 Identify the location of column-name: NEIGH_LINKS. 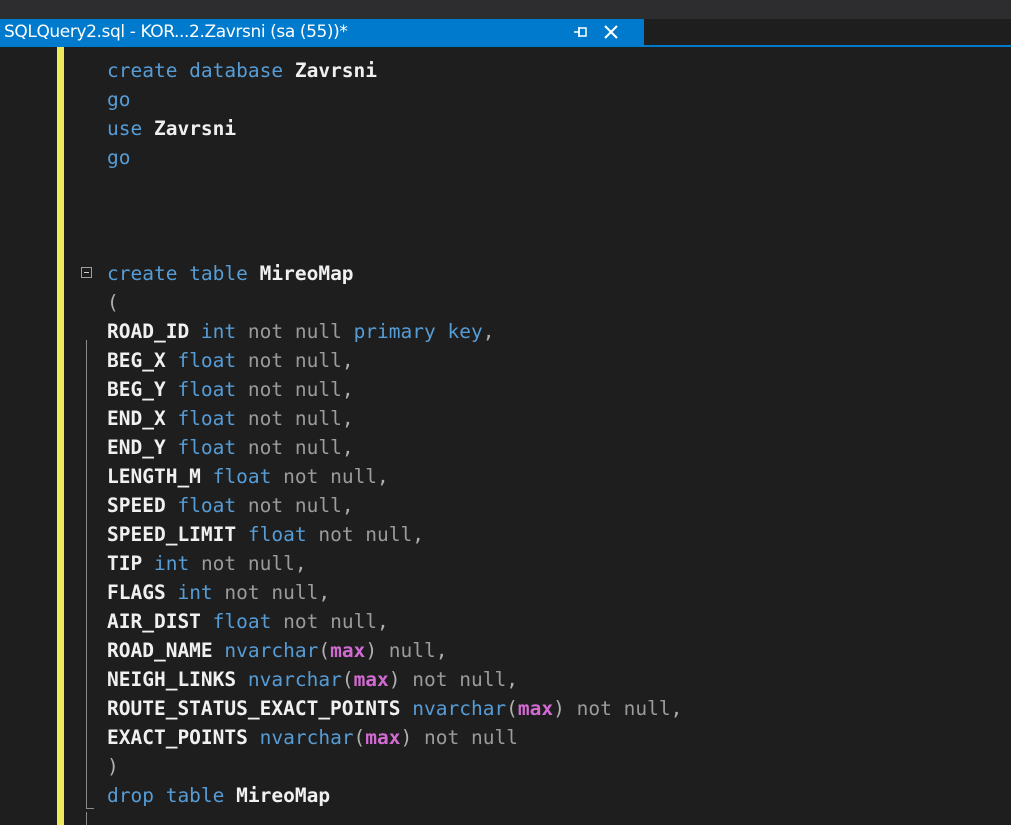
(177, 679).